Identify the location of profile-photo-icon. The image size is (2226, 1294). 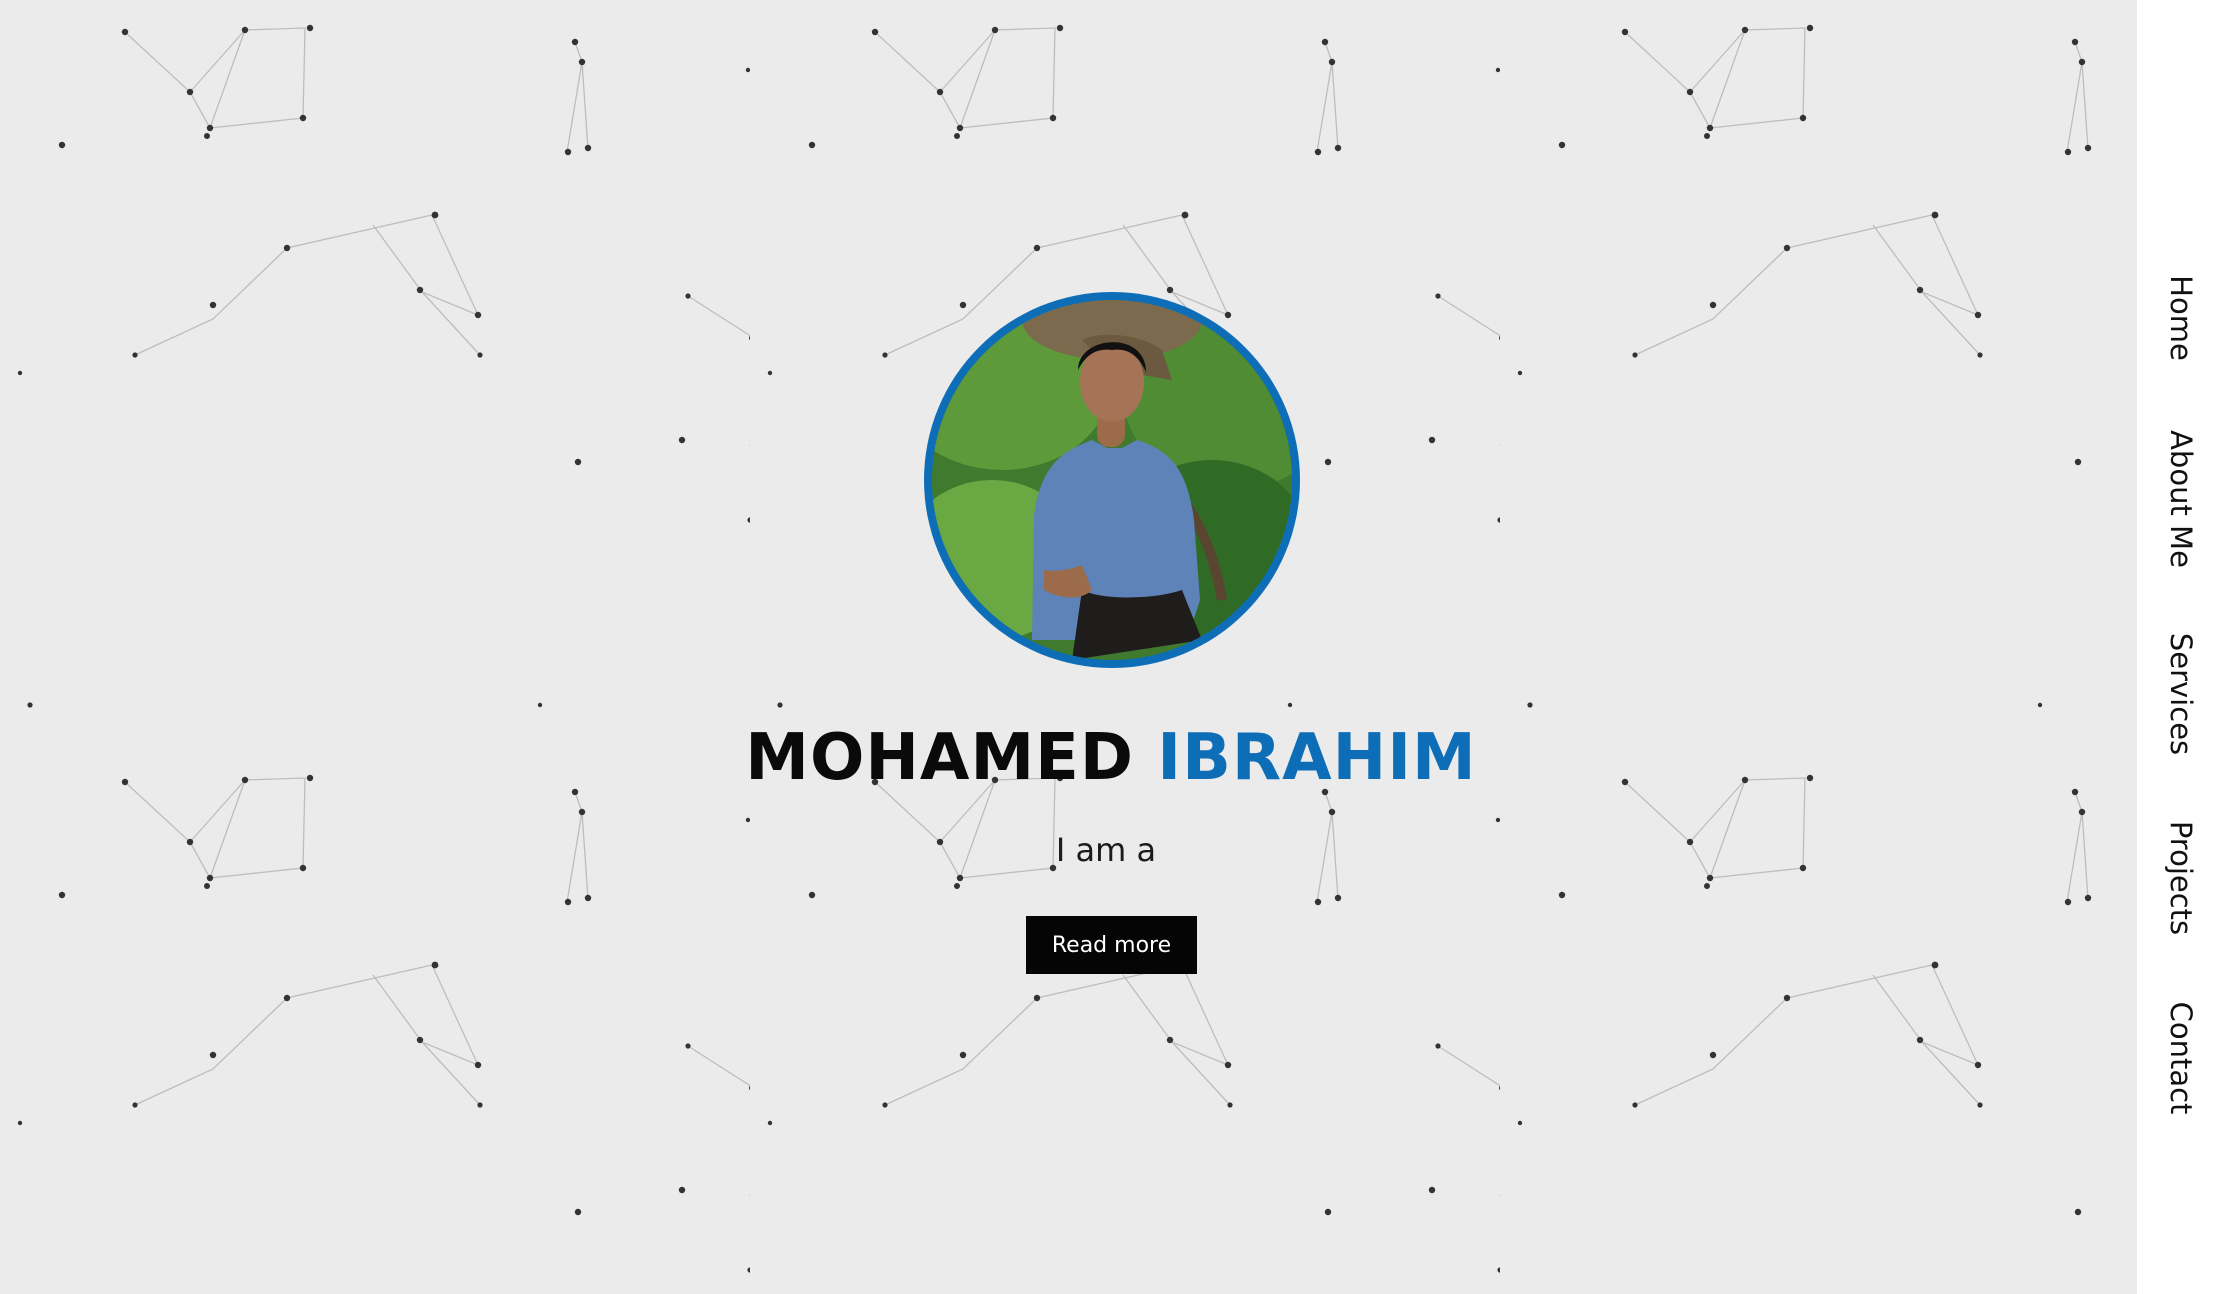
(1112, 480).